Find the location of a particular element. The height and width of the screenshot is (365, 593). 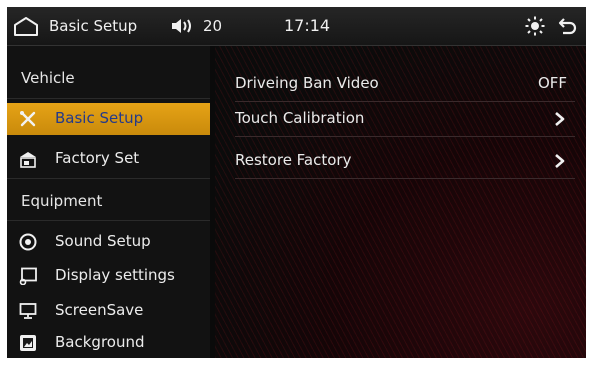

sidebar-item-basic-setup: Basic Setup is located at coordinates (108, 119).